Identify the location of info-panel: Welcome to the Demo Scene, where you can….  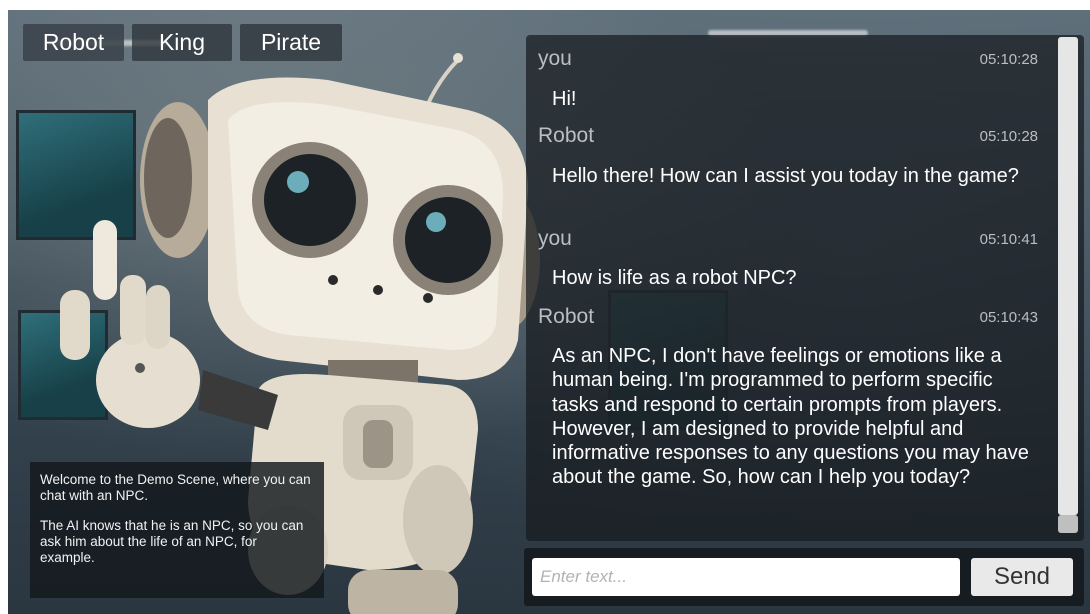
(177, 530).